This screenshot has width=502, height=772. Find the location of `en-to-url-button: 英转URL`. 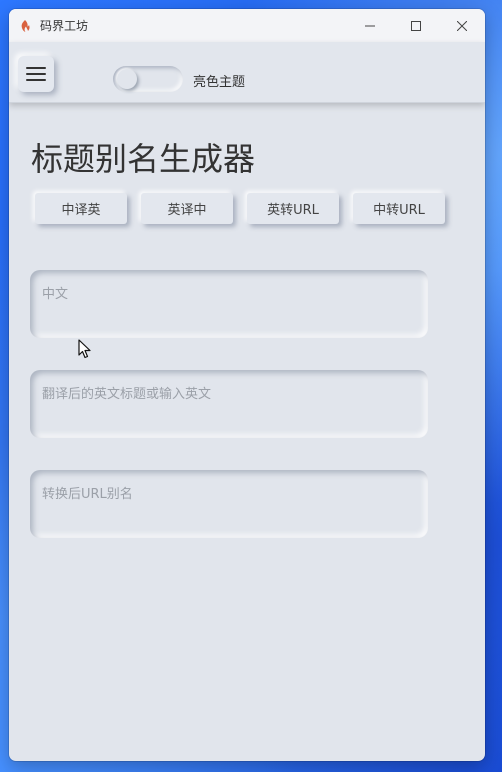

en-to-url-button: 英转URL is located at coordinates (293, 208).